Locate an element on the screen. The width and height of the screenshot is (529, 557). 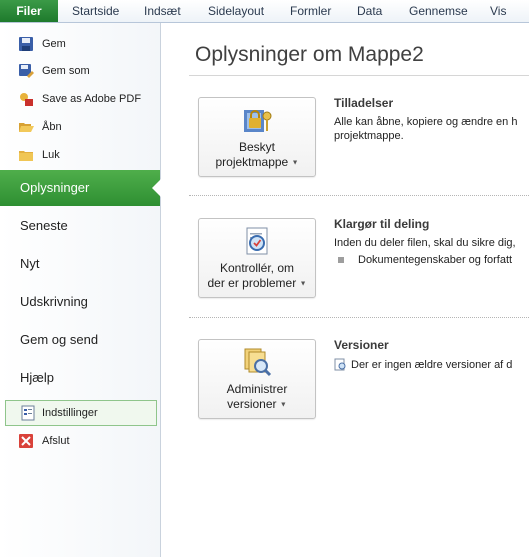
permissions-heading: Tilladelser is located at coordinates (364, 103).